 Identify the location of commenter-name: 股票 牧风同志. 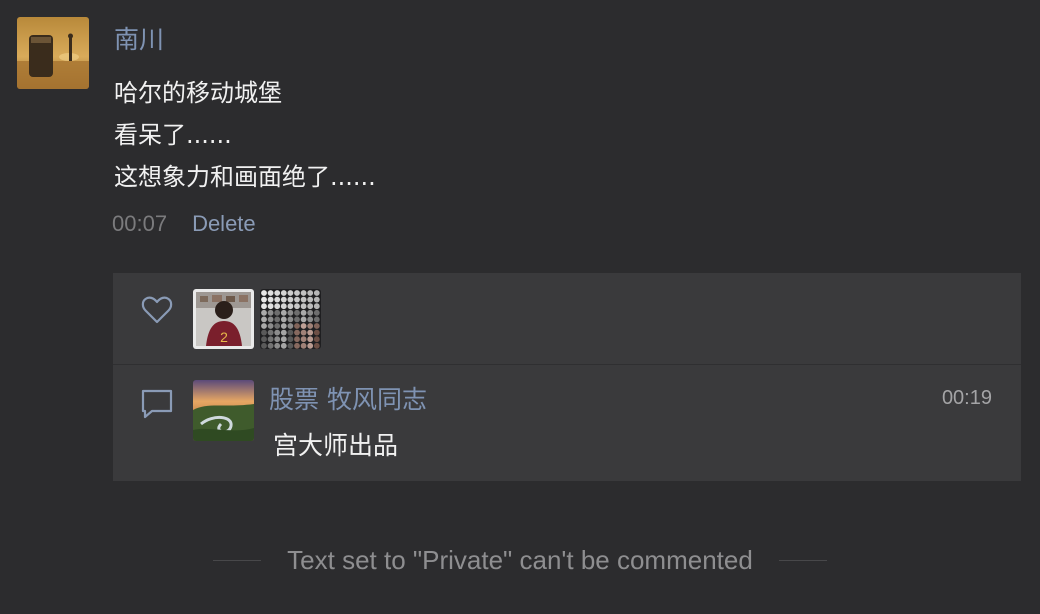
(348, 400).